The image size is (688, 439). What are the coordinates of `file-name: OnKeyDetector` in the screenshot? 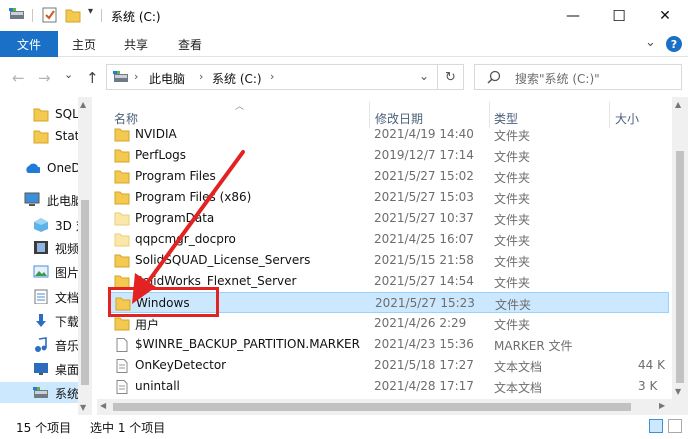 It's located at (181, 365).